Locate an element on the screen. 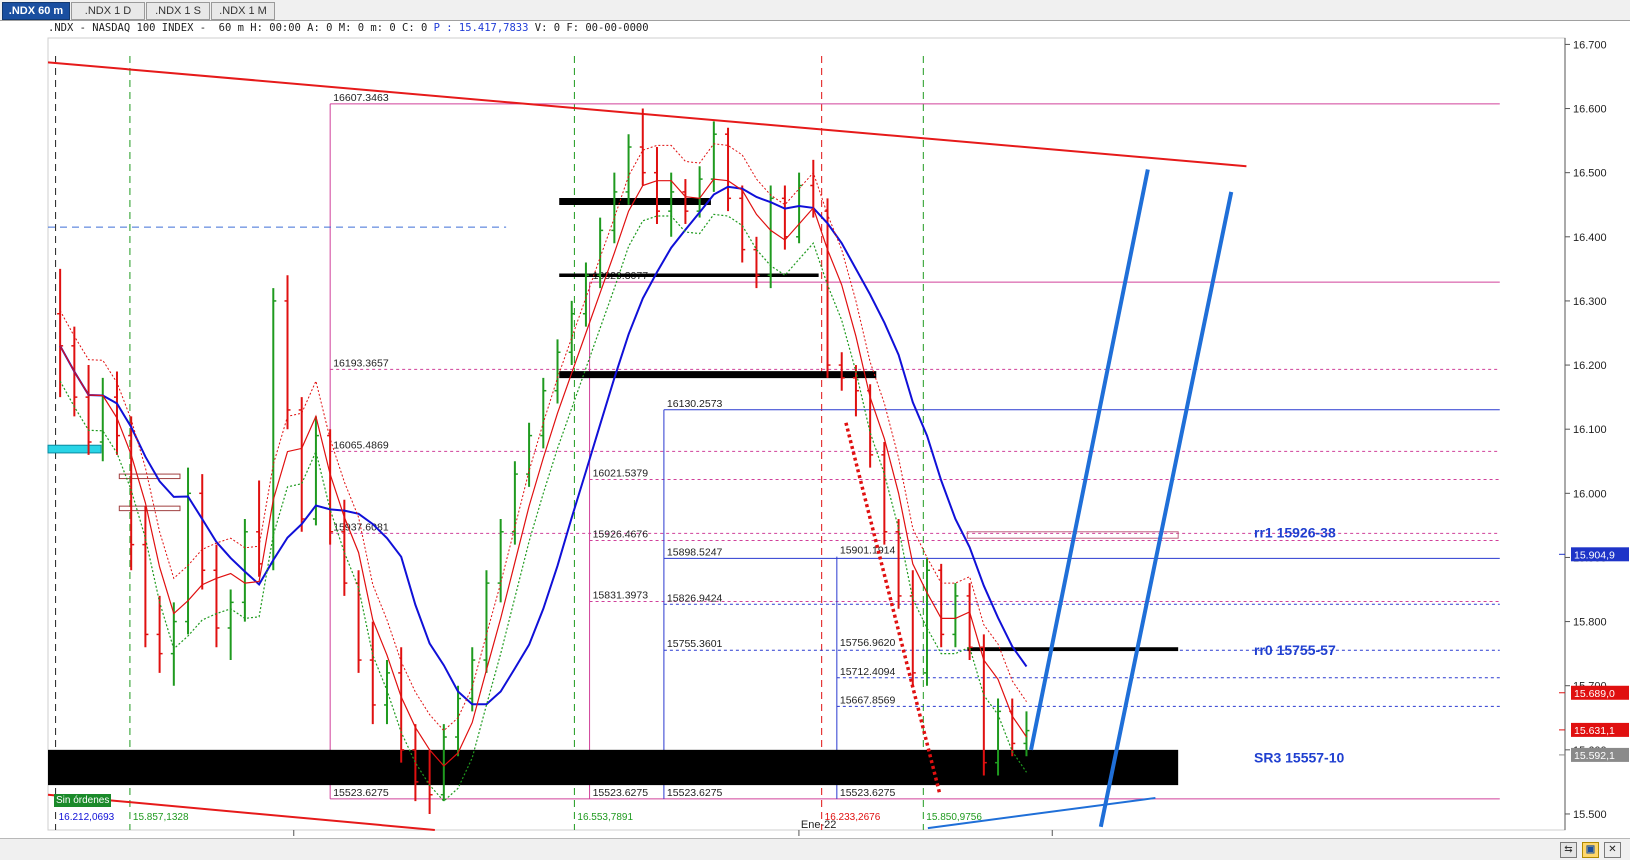 The width and height of the screenshot is (1630, 860). tab-bar: .NDX 60 m .NDX 1 D .NDX 1 S .NDX 1 M is located at coordinates (815, 10).